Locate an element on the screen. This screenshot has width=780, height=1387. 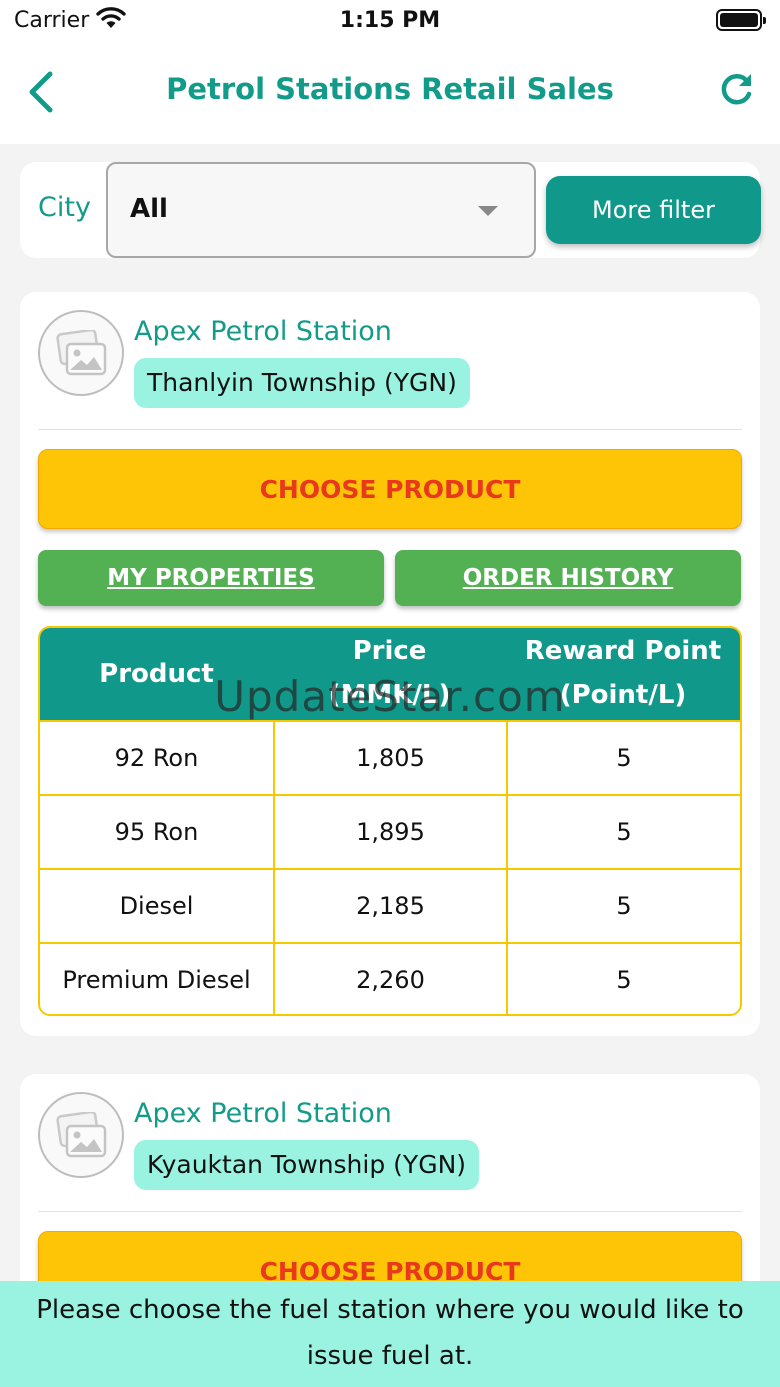
cell-product: Premium Diesel is located at coordinates (156, 980).